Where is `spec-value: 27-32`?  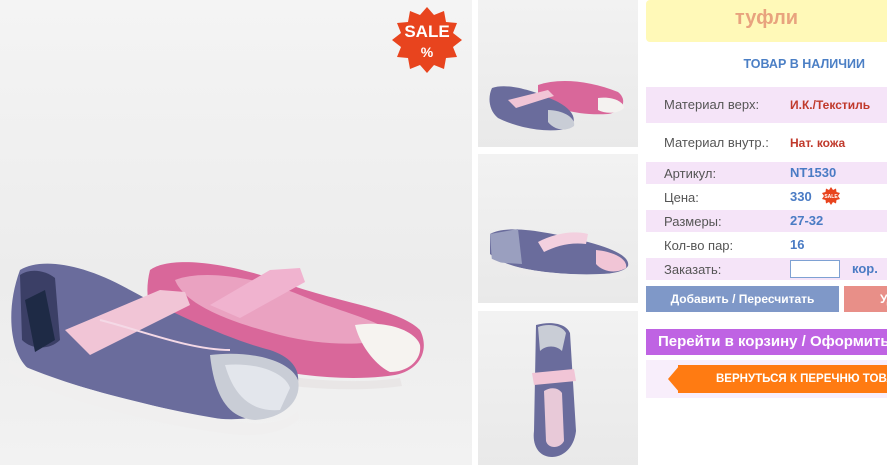 spec-value: 27-32 is located at coordinates (807, 220).